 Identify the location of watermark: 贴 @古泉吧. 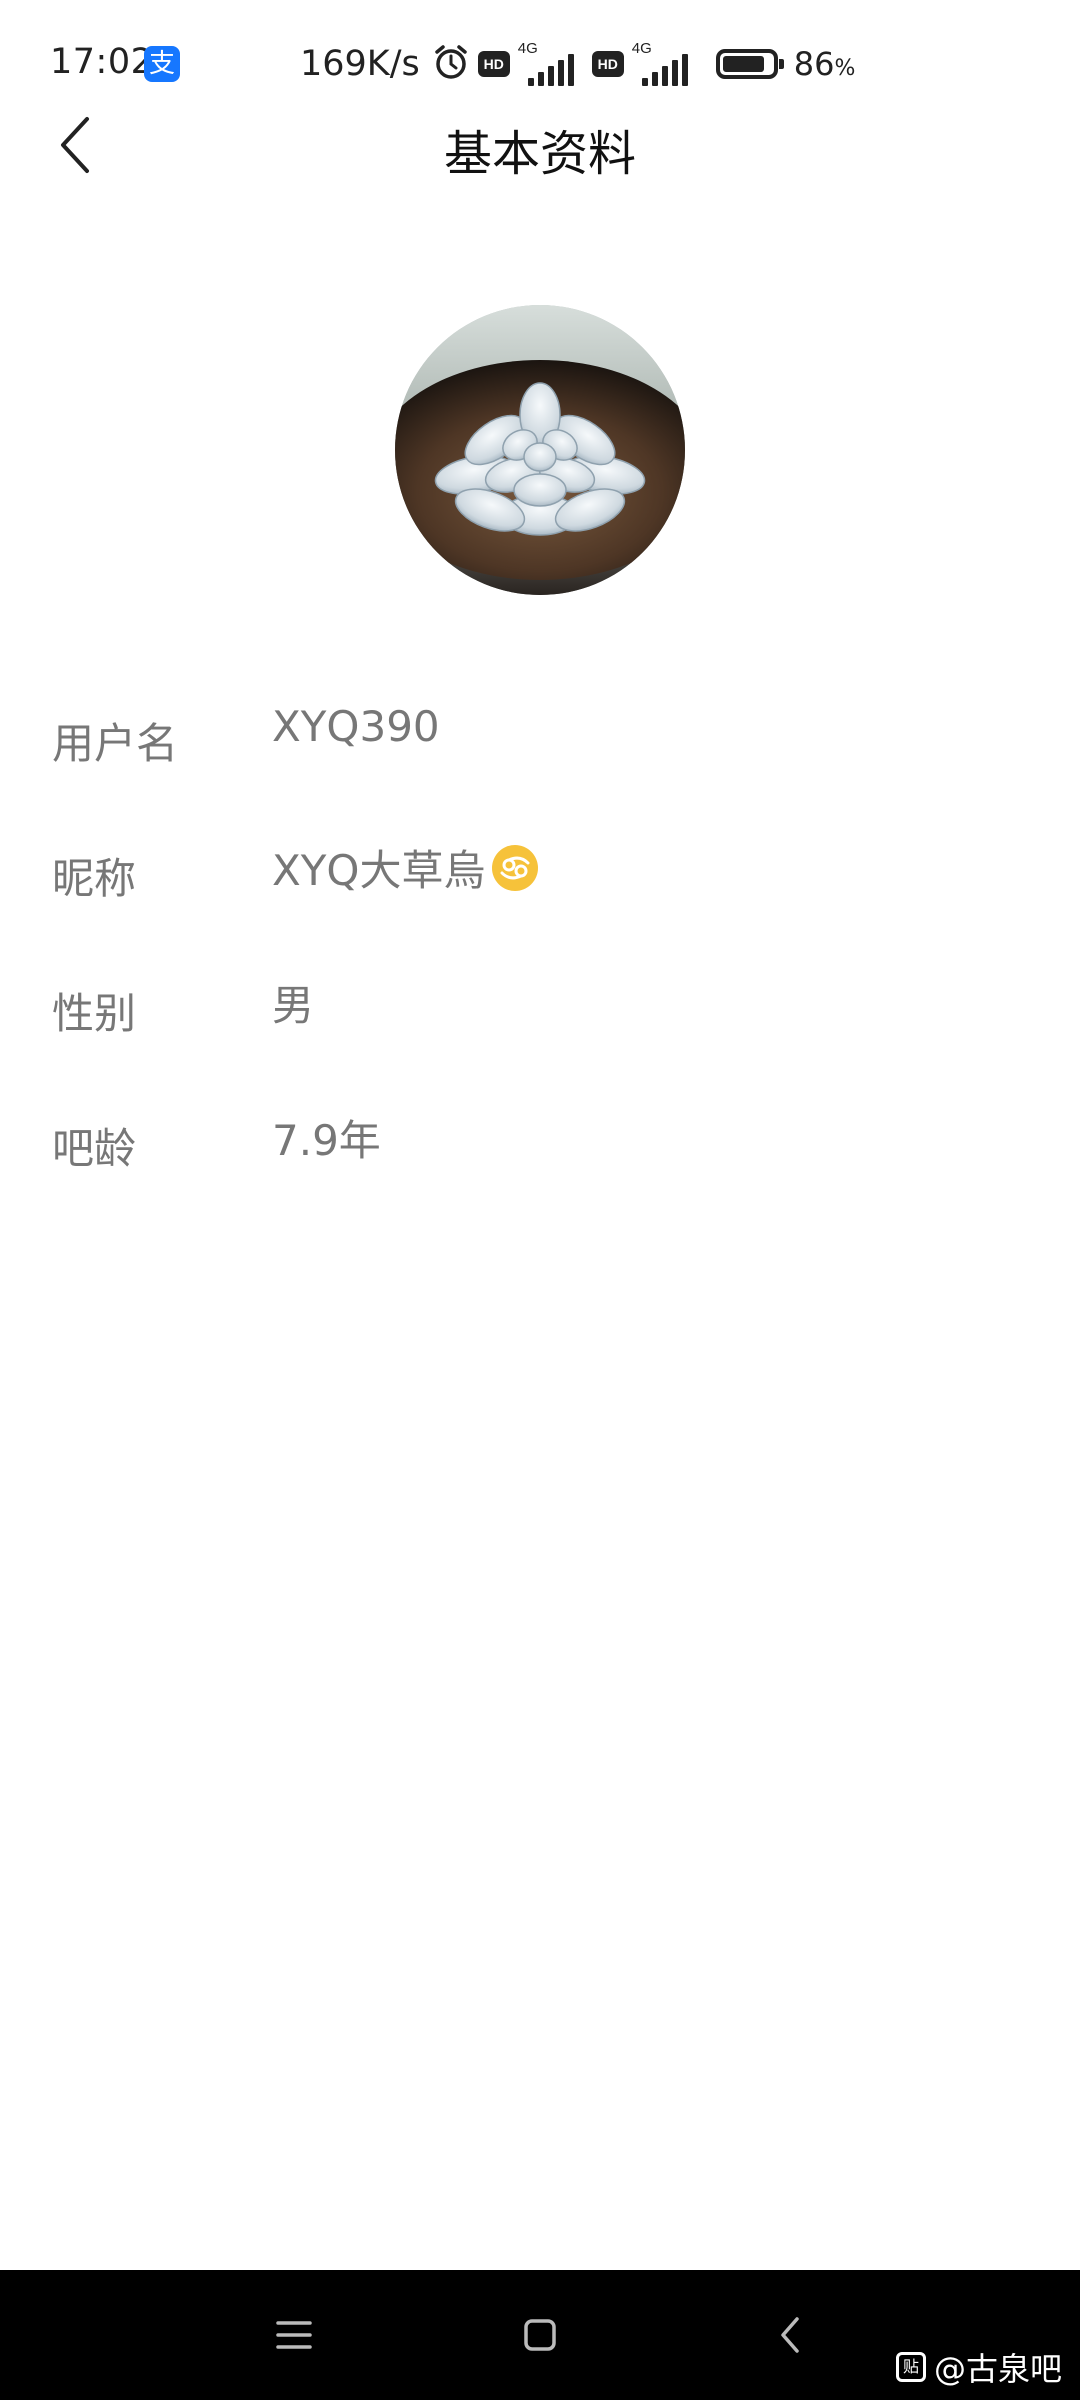
(978, 2367).